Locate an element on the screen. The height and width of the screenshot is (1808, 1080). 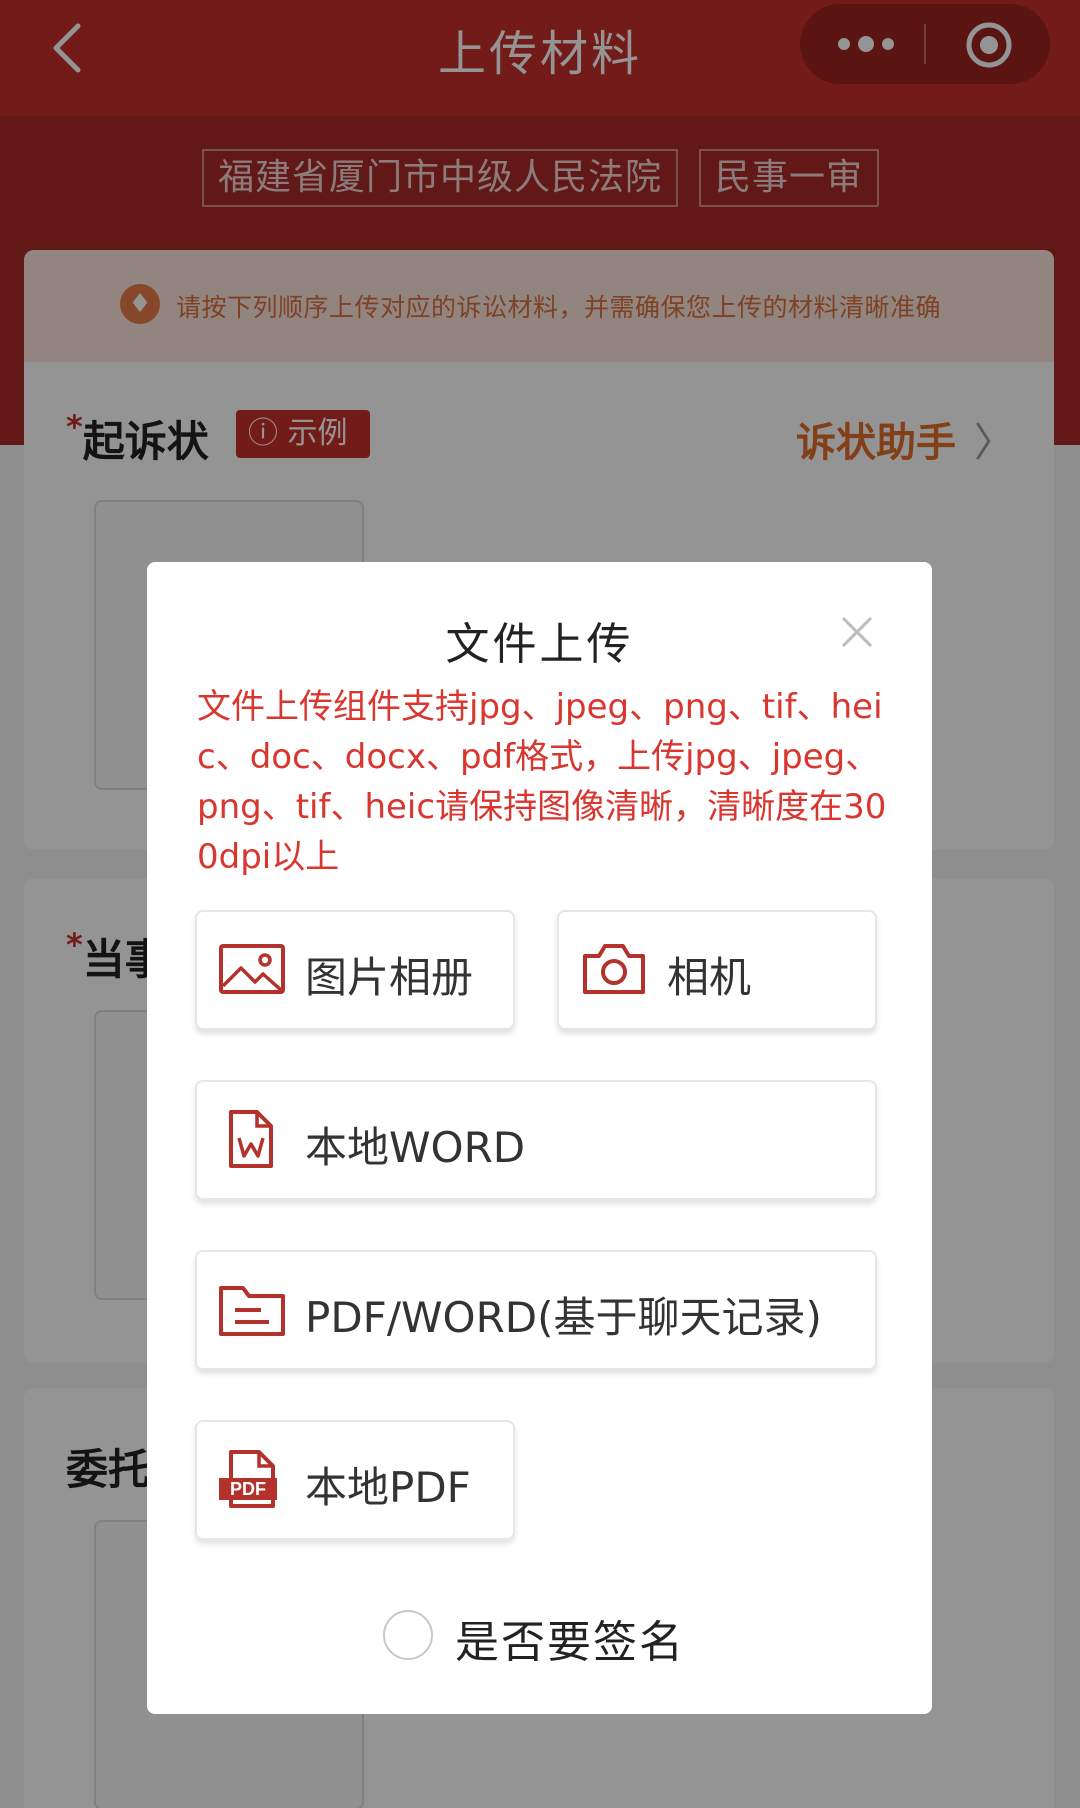
folder-icon is located at coordinates (252, 1311).